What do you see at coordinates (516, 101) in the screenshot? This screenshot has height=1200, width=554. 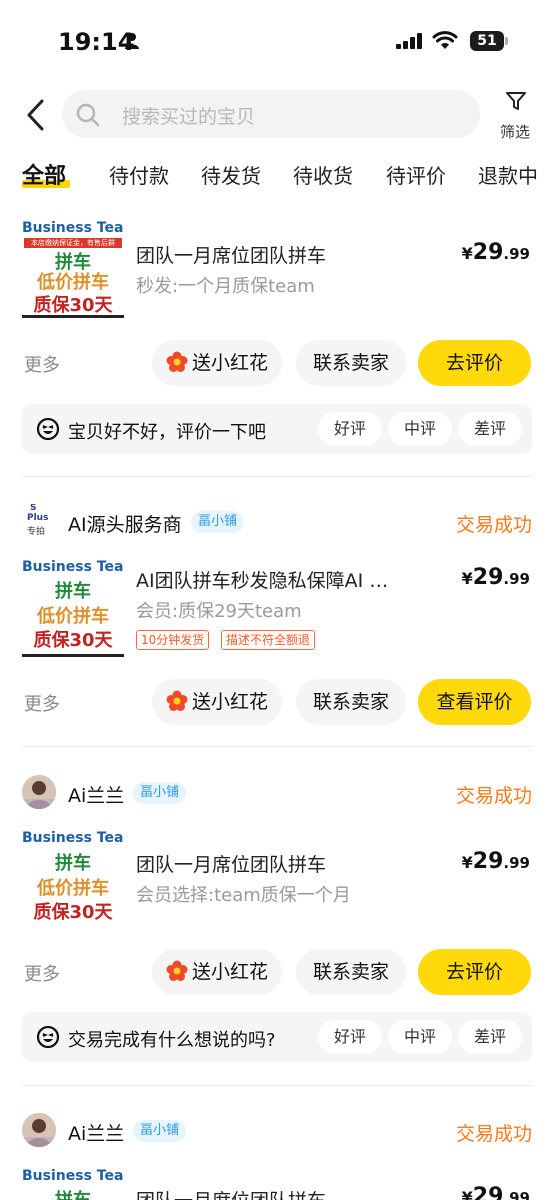 I see `filter-icon` at bounding box center [516, 101].